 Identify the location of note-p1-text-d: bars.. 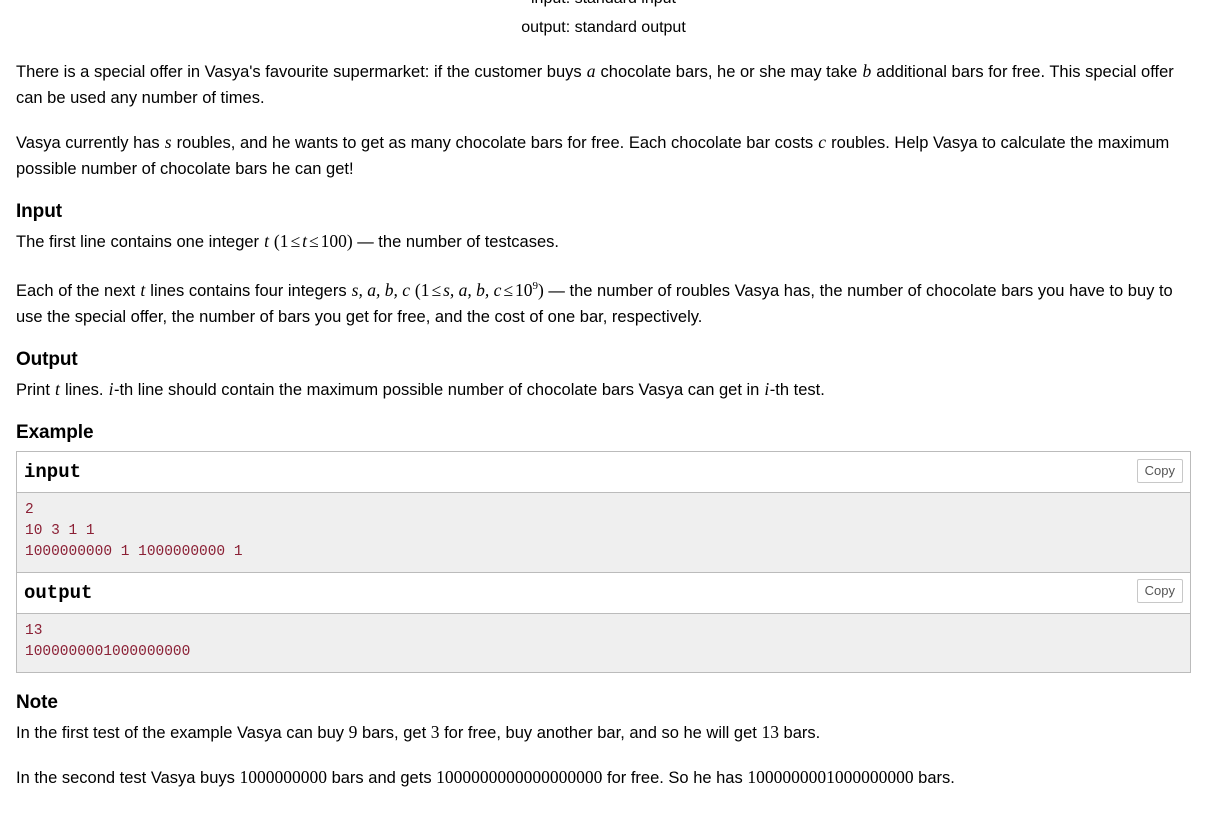
(799, 732).